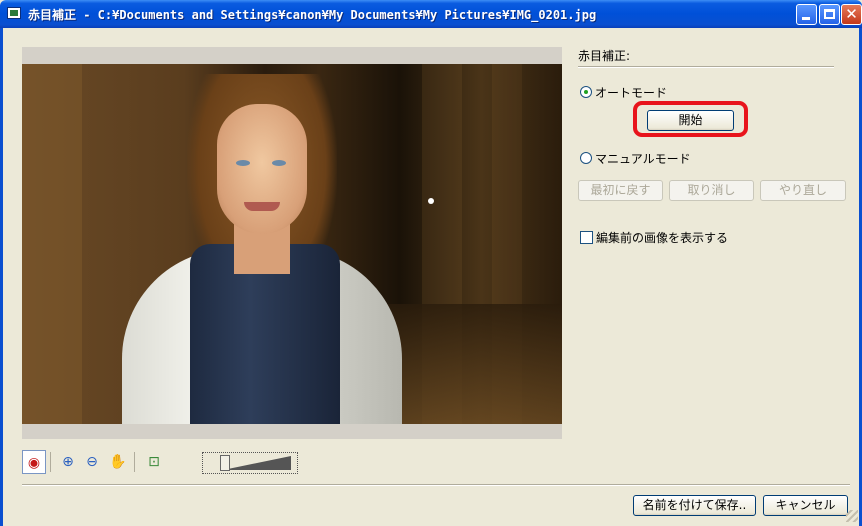 Image resolution: width=862 pixels, height=526 pixels. Describe the element at coordinates (631, 92) in the screenshot. I see `auto-mode-label: オートモード` at that location.